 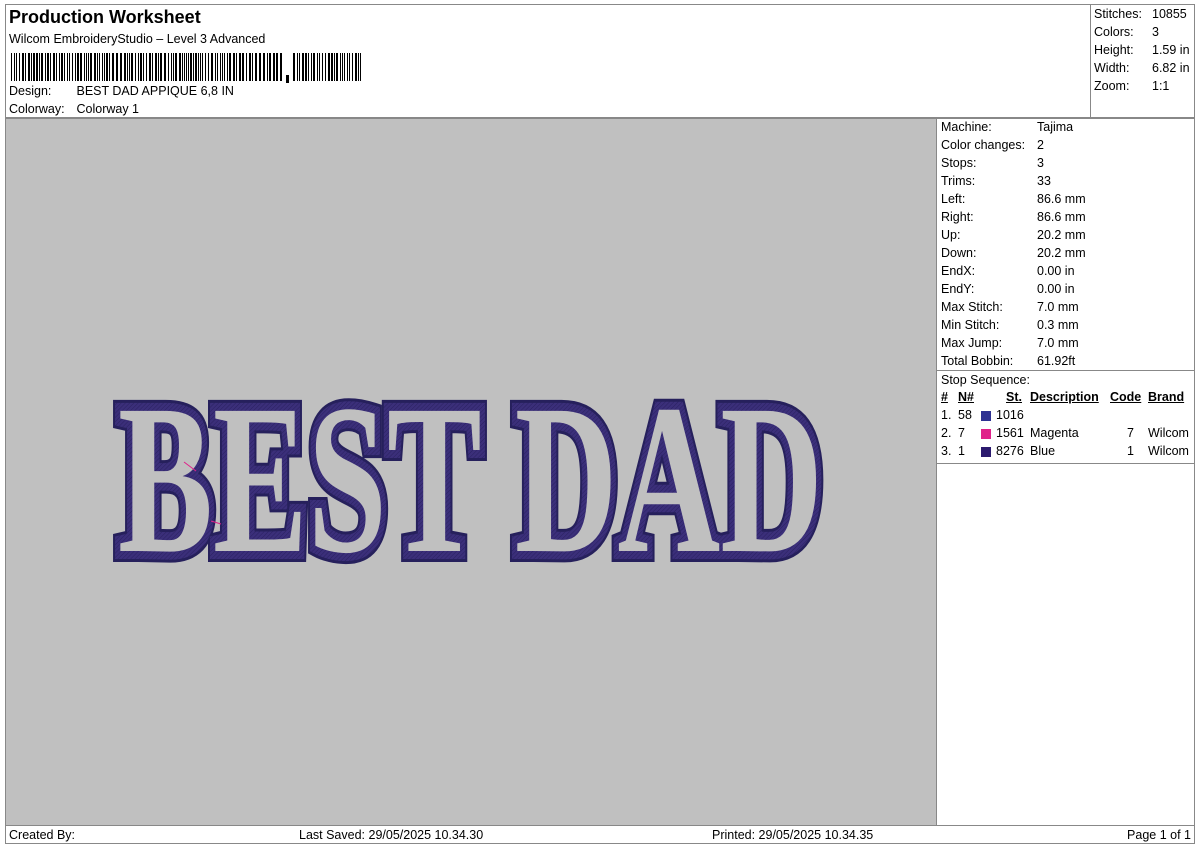 What do you see at coordinates (959, 163) in the screenshot?
I see `machine-row-label: Stops:` at bounding box center [959, 163].